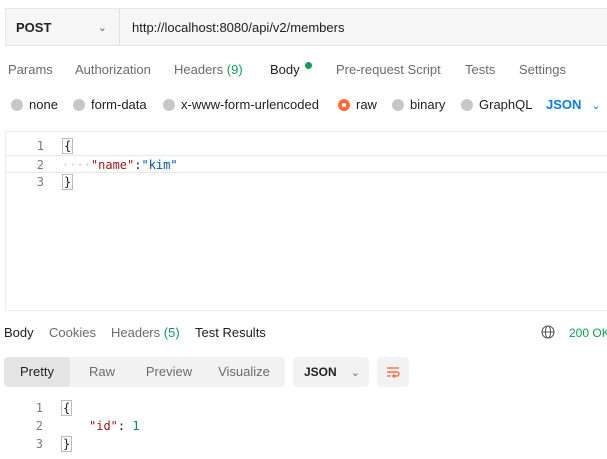 The height and width of the screenshot is (459, 607). I want to click on tab-headers: Headers (9), so click(208, 69).